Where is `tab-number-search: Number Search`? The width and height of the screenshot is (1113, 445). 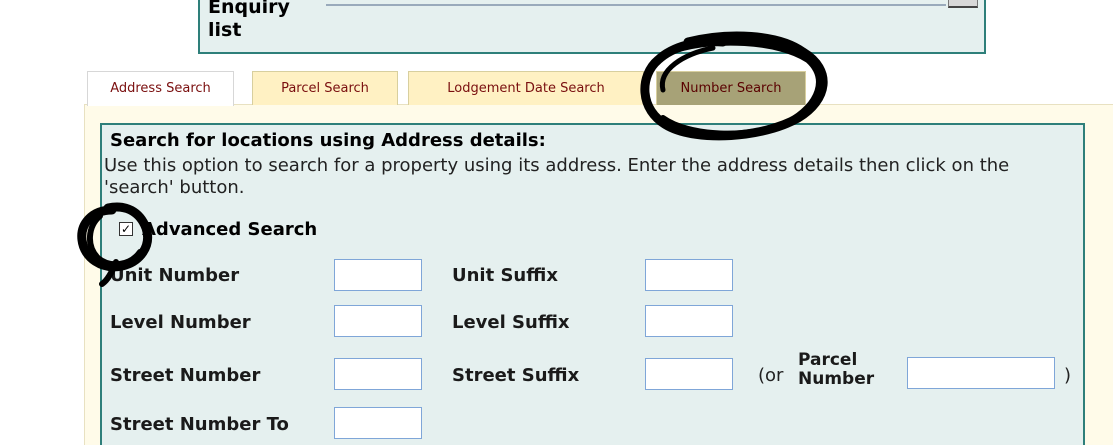
tab-number-search: Number Search is located at coordinates (731, 88).